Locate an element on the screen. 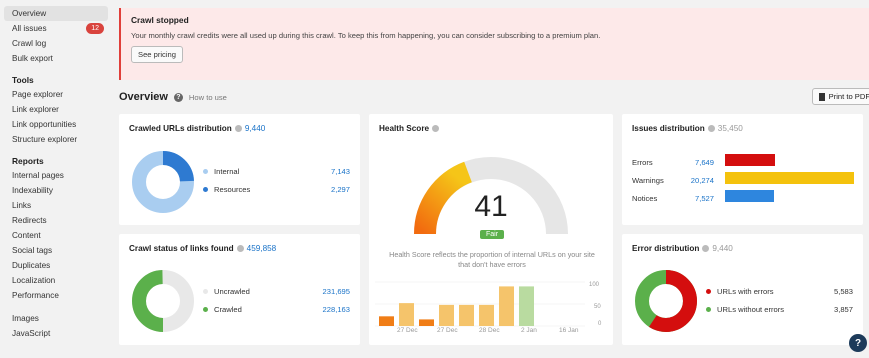  sidebar-item-indexability: Indexability is located at coordinates (56, 190).